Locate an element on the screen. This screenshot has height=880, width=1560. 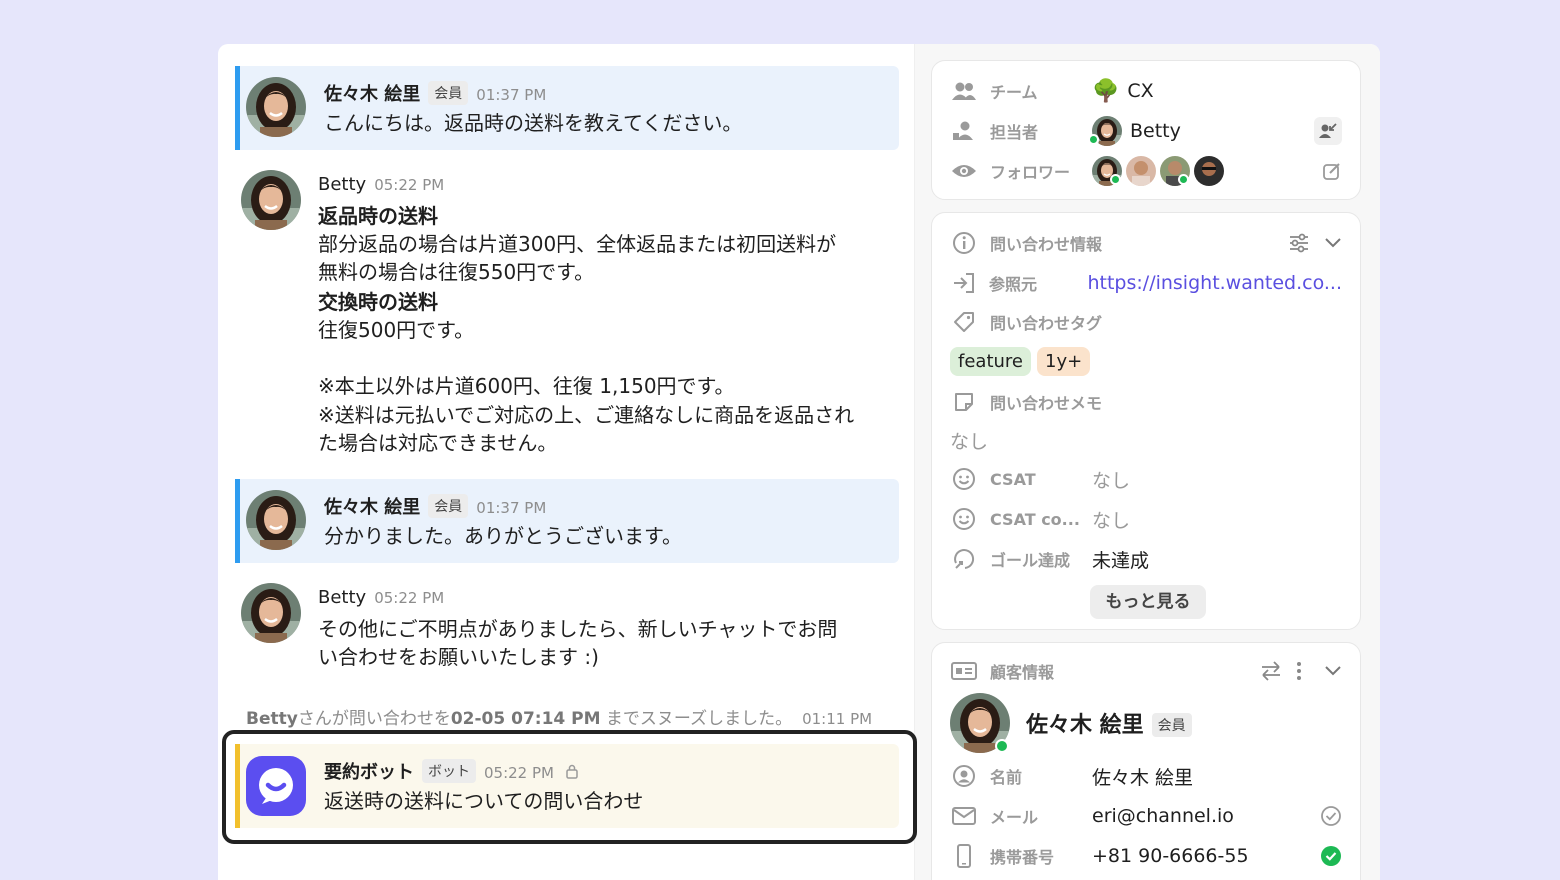
name-row: 名前 佐々木 絵里 is located at coordinates (1146, 776).